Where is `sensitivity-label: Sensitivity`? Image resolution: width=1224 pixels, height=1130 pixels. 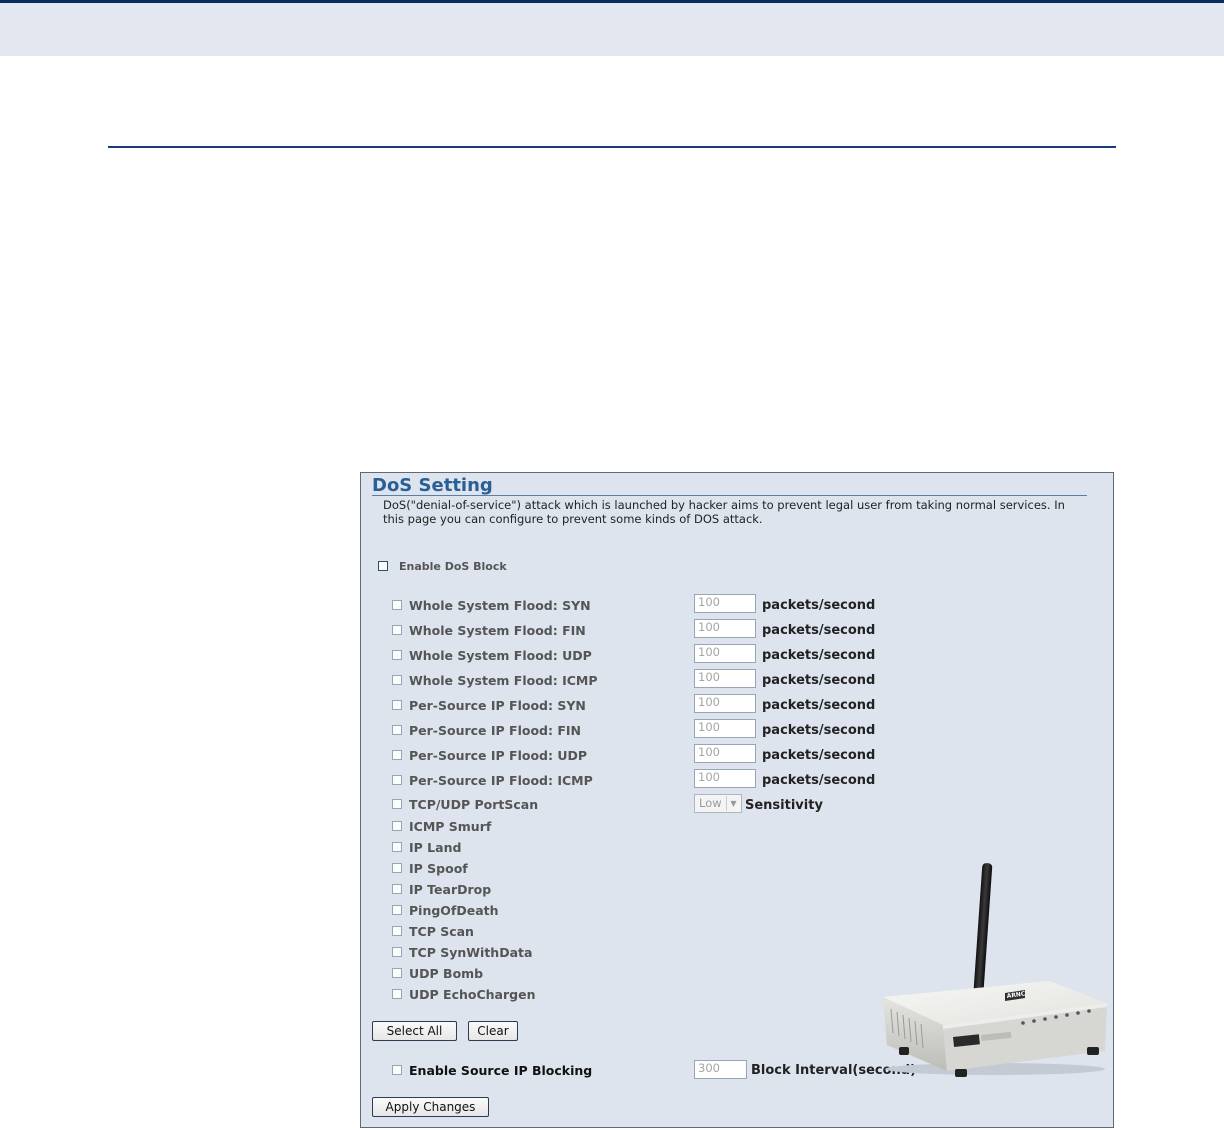
sensitivity-label: Sensitivity is located at coordinates (784, 805).